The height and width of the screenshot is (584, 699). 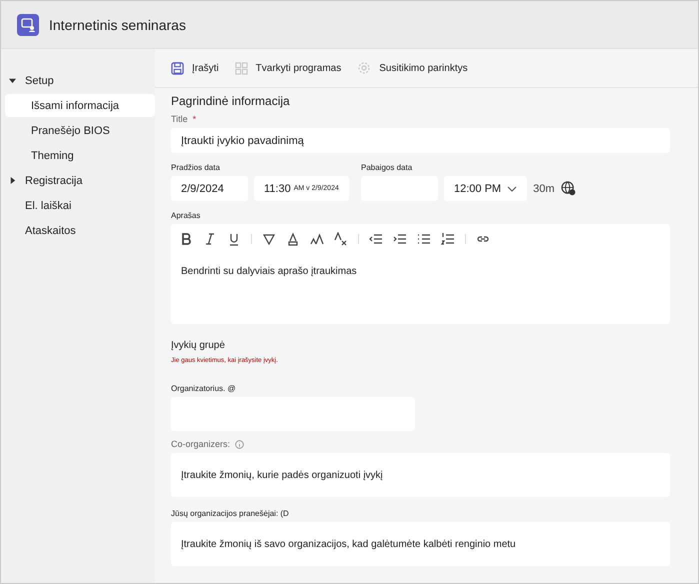 I want to click on duration-text: 30m, so click(x=543, y=188).